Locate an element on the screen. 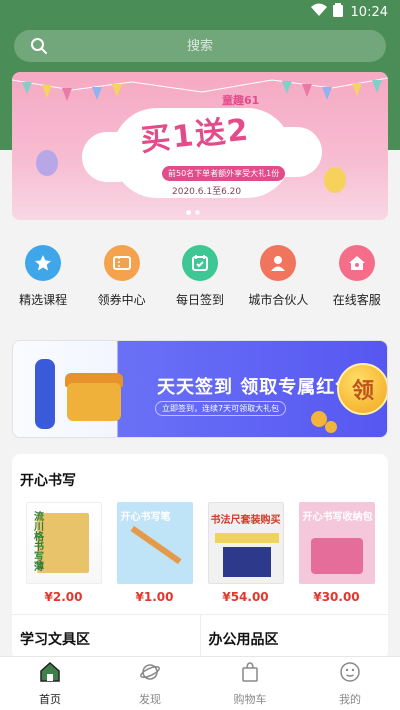 Image resolution: width=400 pixels, height=710 pixels. product-price: ¥54.00 is located at coordinates (245, 597).